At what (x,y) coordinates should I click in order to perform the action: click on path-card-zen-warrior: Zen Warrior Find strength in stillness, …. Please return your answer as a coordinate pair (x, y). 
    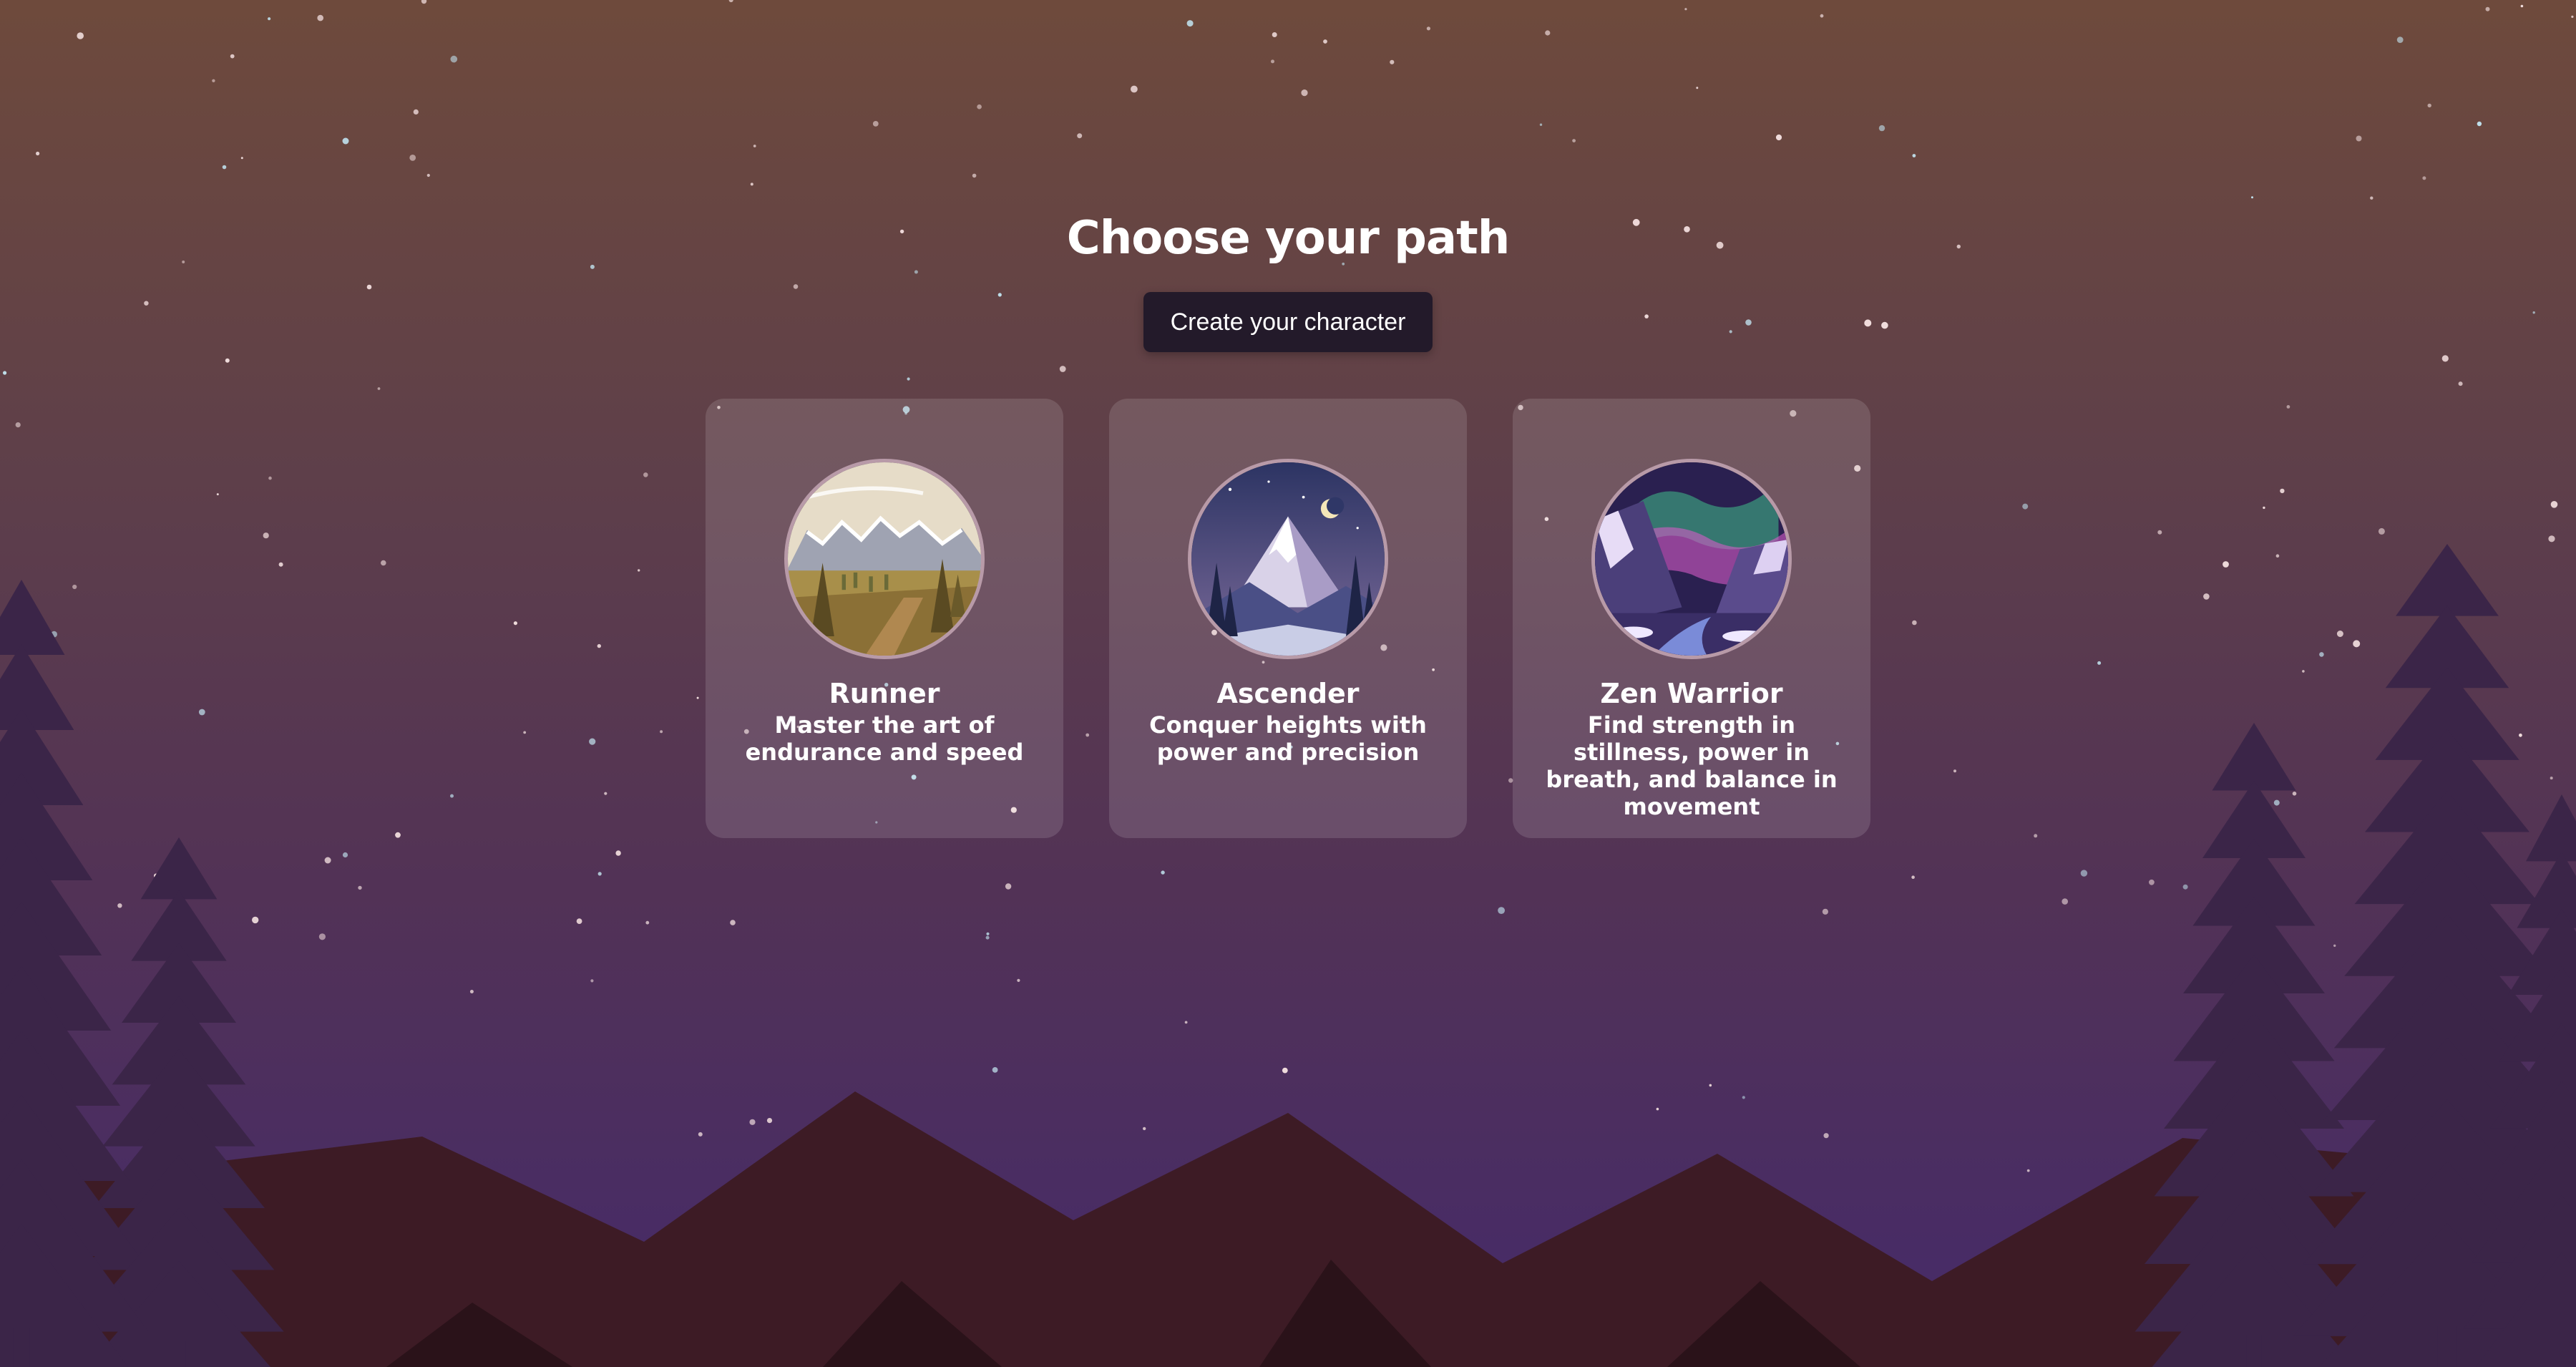
    Looking at the image, I should click on (1691, 618).